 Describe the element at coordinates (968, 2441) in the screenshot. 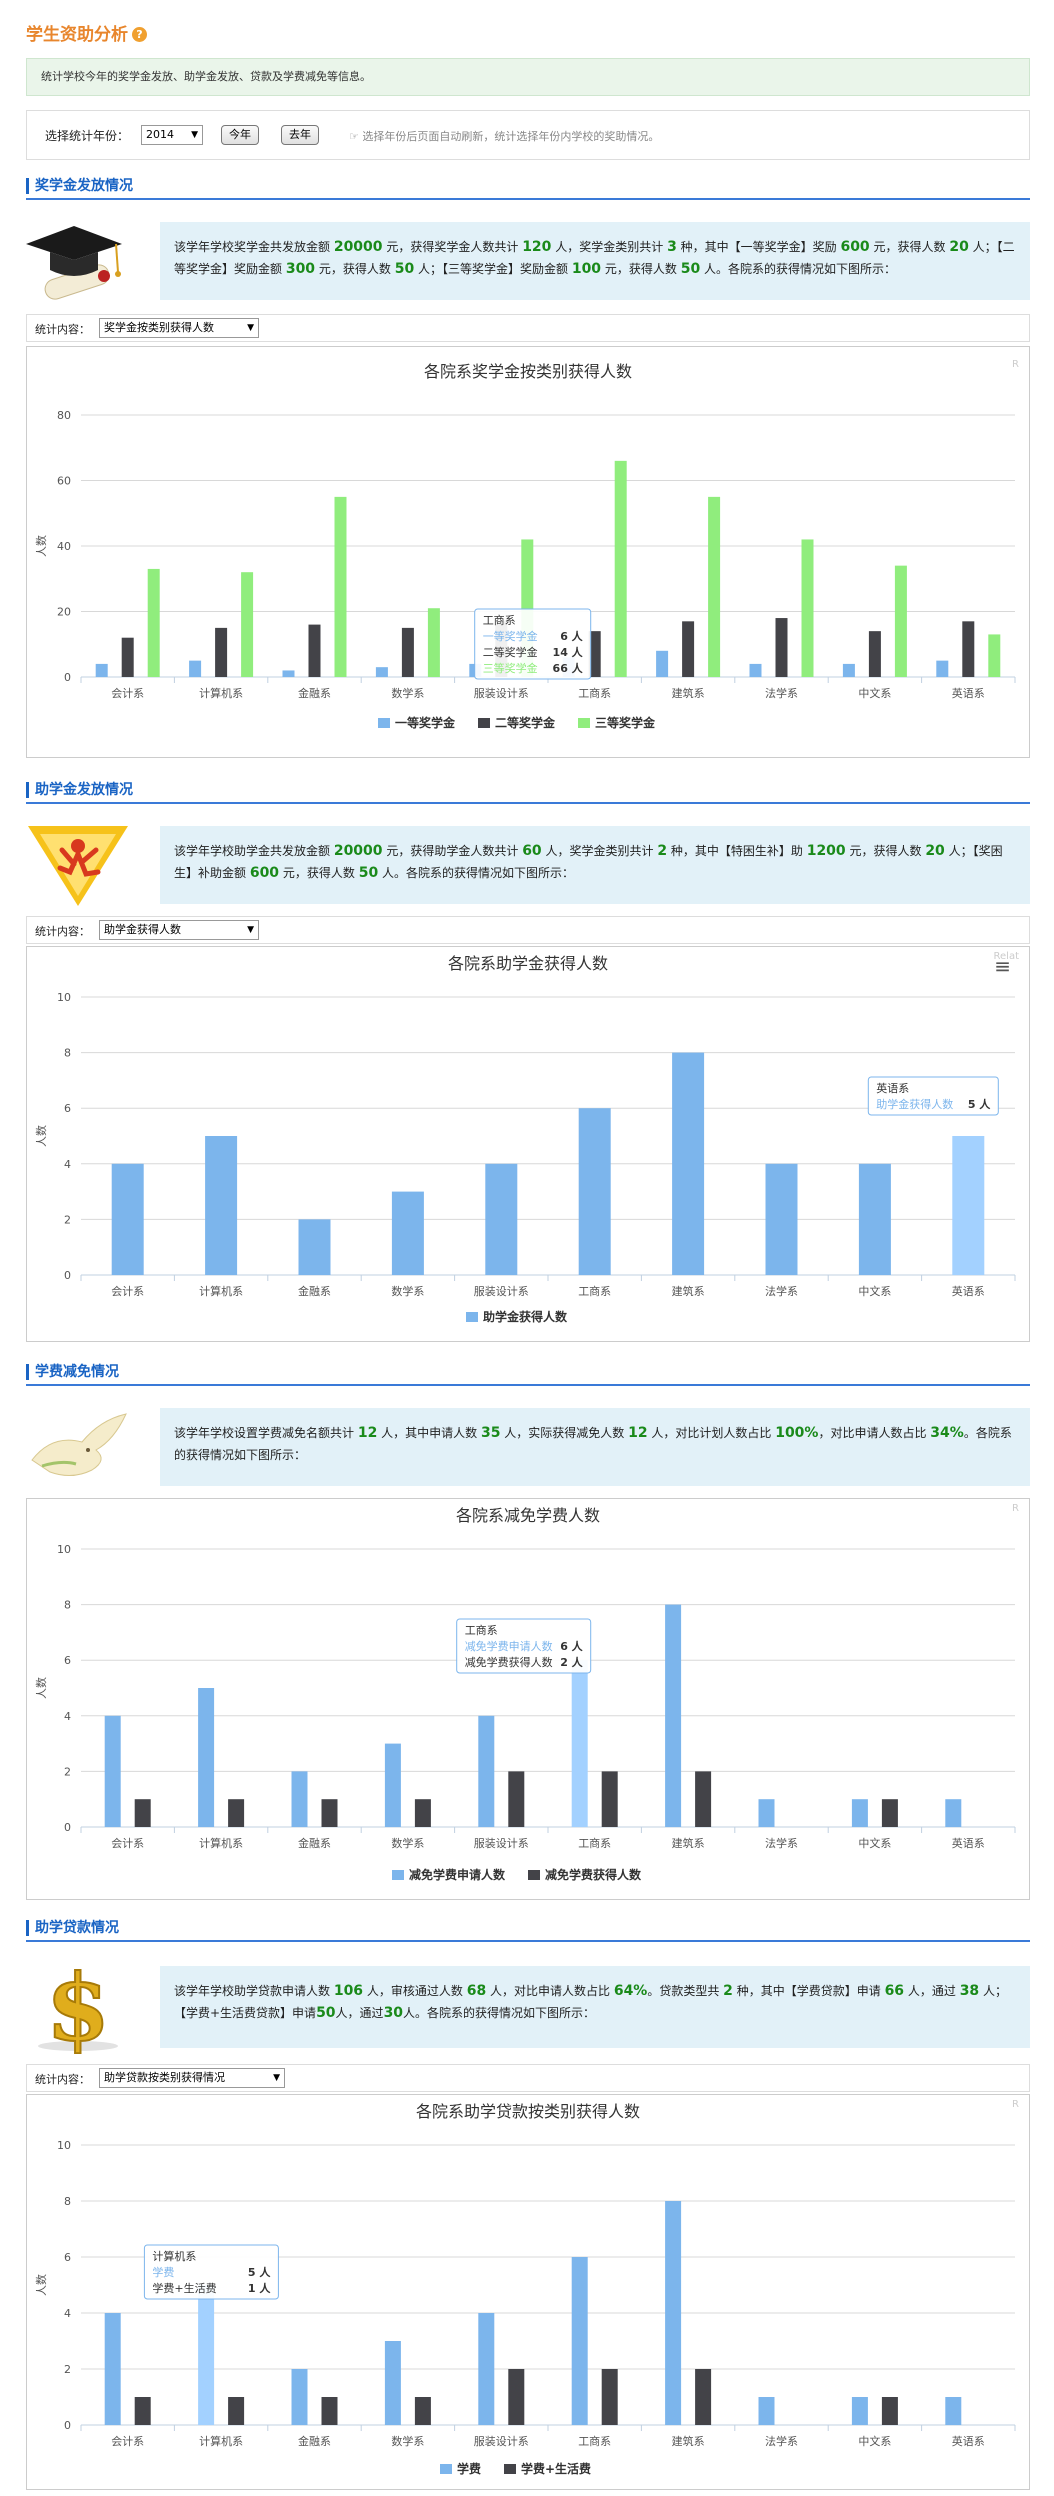

I see `x-tick-label: 英语系` at that location.